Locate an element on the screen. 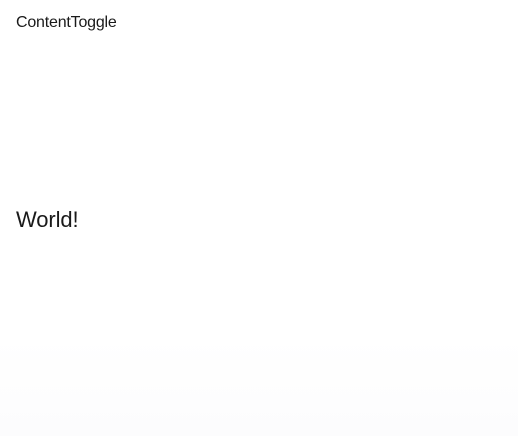  app-title: ContentToggle is located at coordinates (66, 22).